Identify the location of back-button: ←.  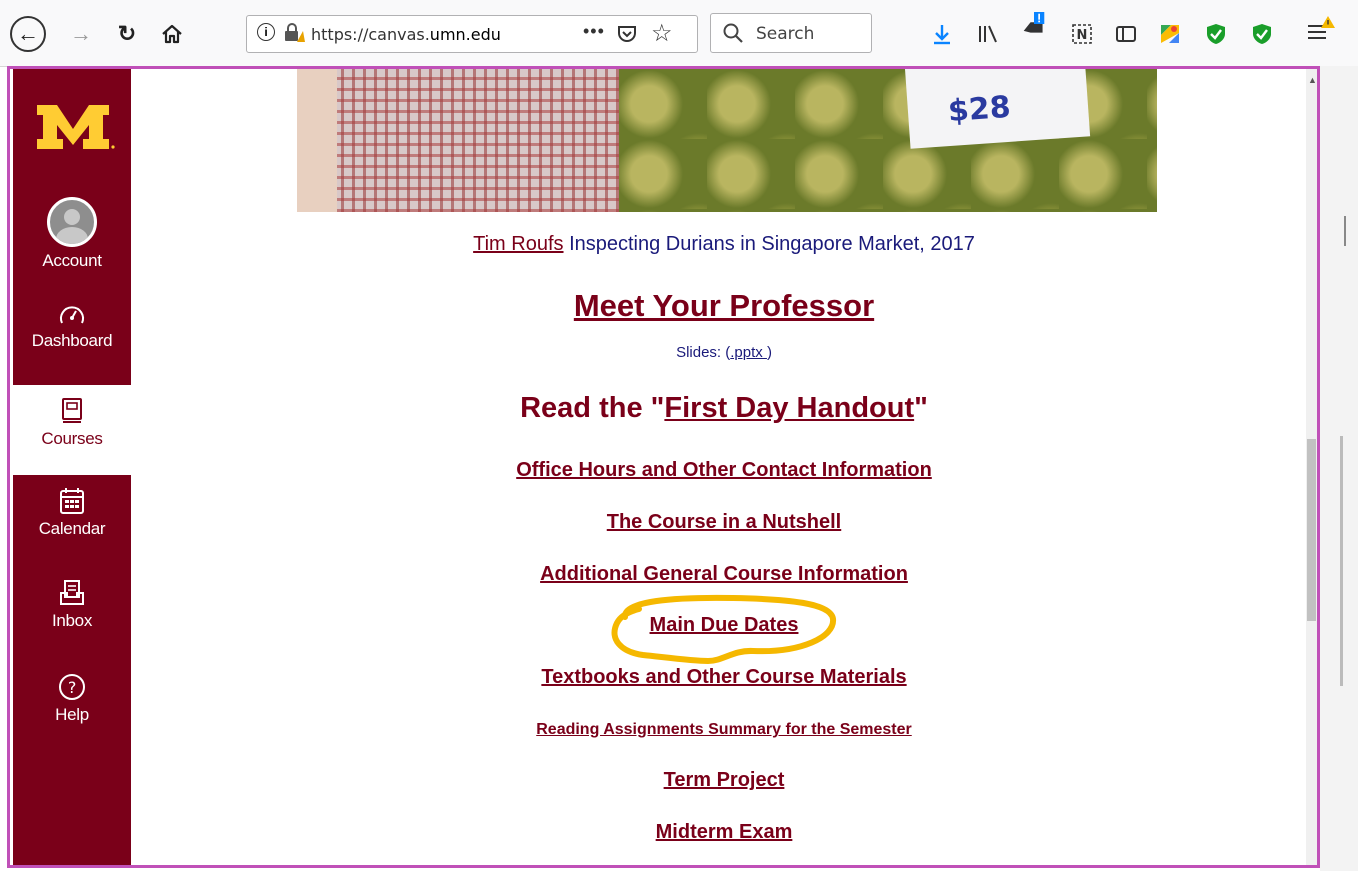
(28, 34).